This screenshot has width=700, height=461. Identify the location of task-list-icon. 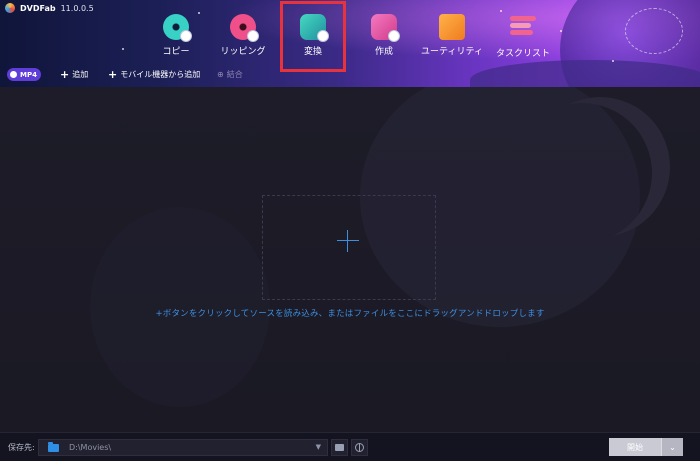
(523, 29).